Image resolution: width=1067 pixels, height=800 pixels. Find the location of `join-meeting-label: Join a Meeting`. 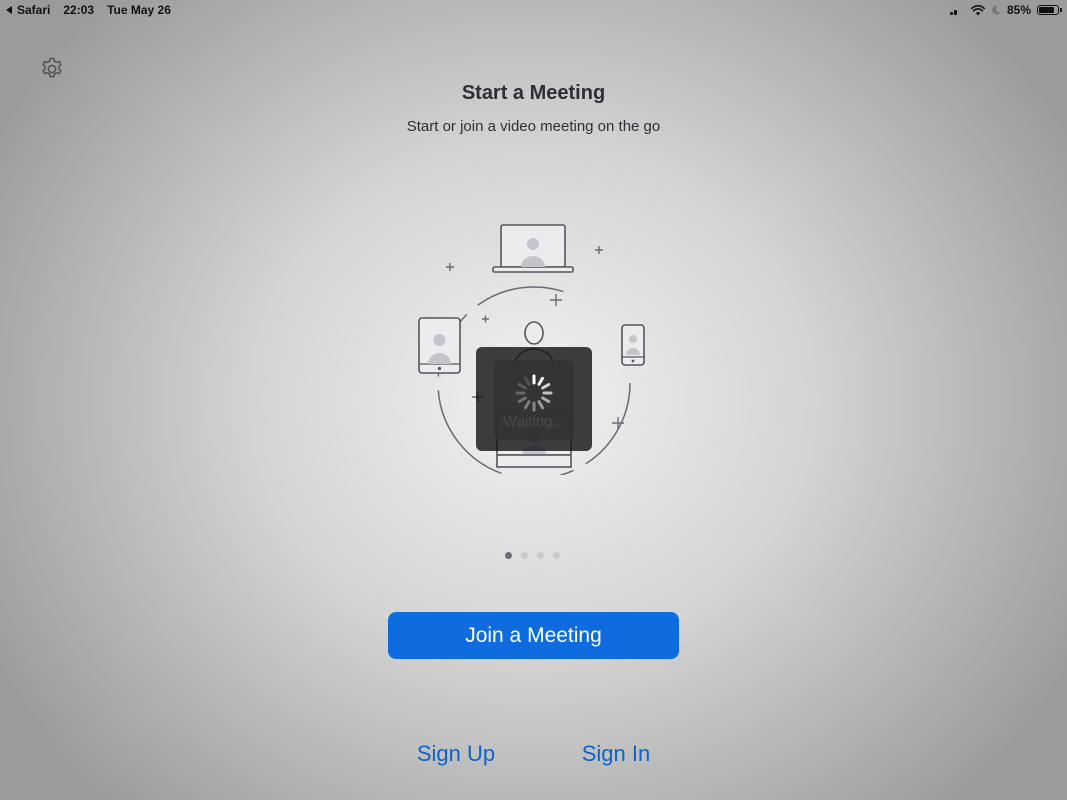

join-meeting-label: Join a Meeting is located at coordinates (533, 635).